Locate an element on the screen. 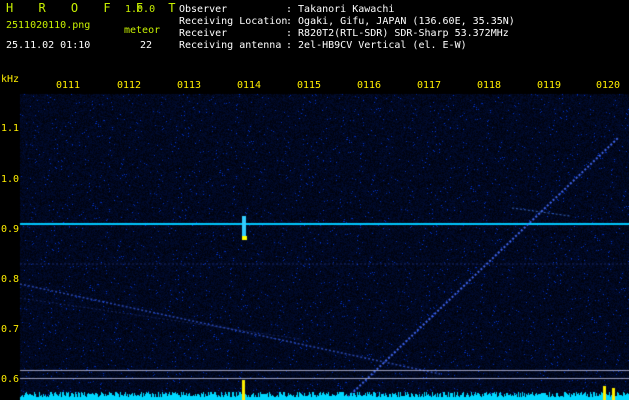 The height and width of the screenshot is (400, 629). app-version: 1.0.0 is located at coordinates (140, 9).